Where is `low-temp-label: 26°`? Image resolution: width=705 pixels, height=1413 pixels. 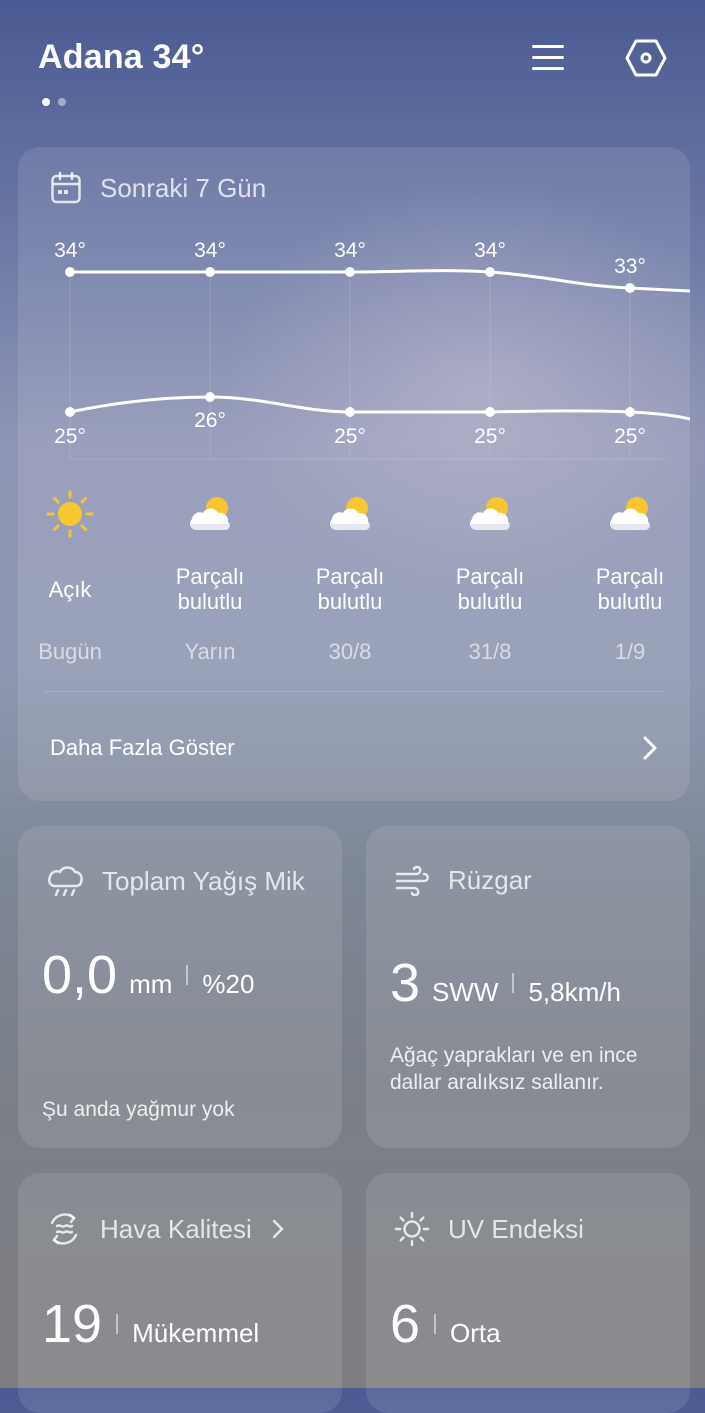 low-temp-label: 26° is located at coordinates (210, 420).